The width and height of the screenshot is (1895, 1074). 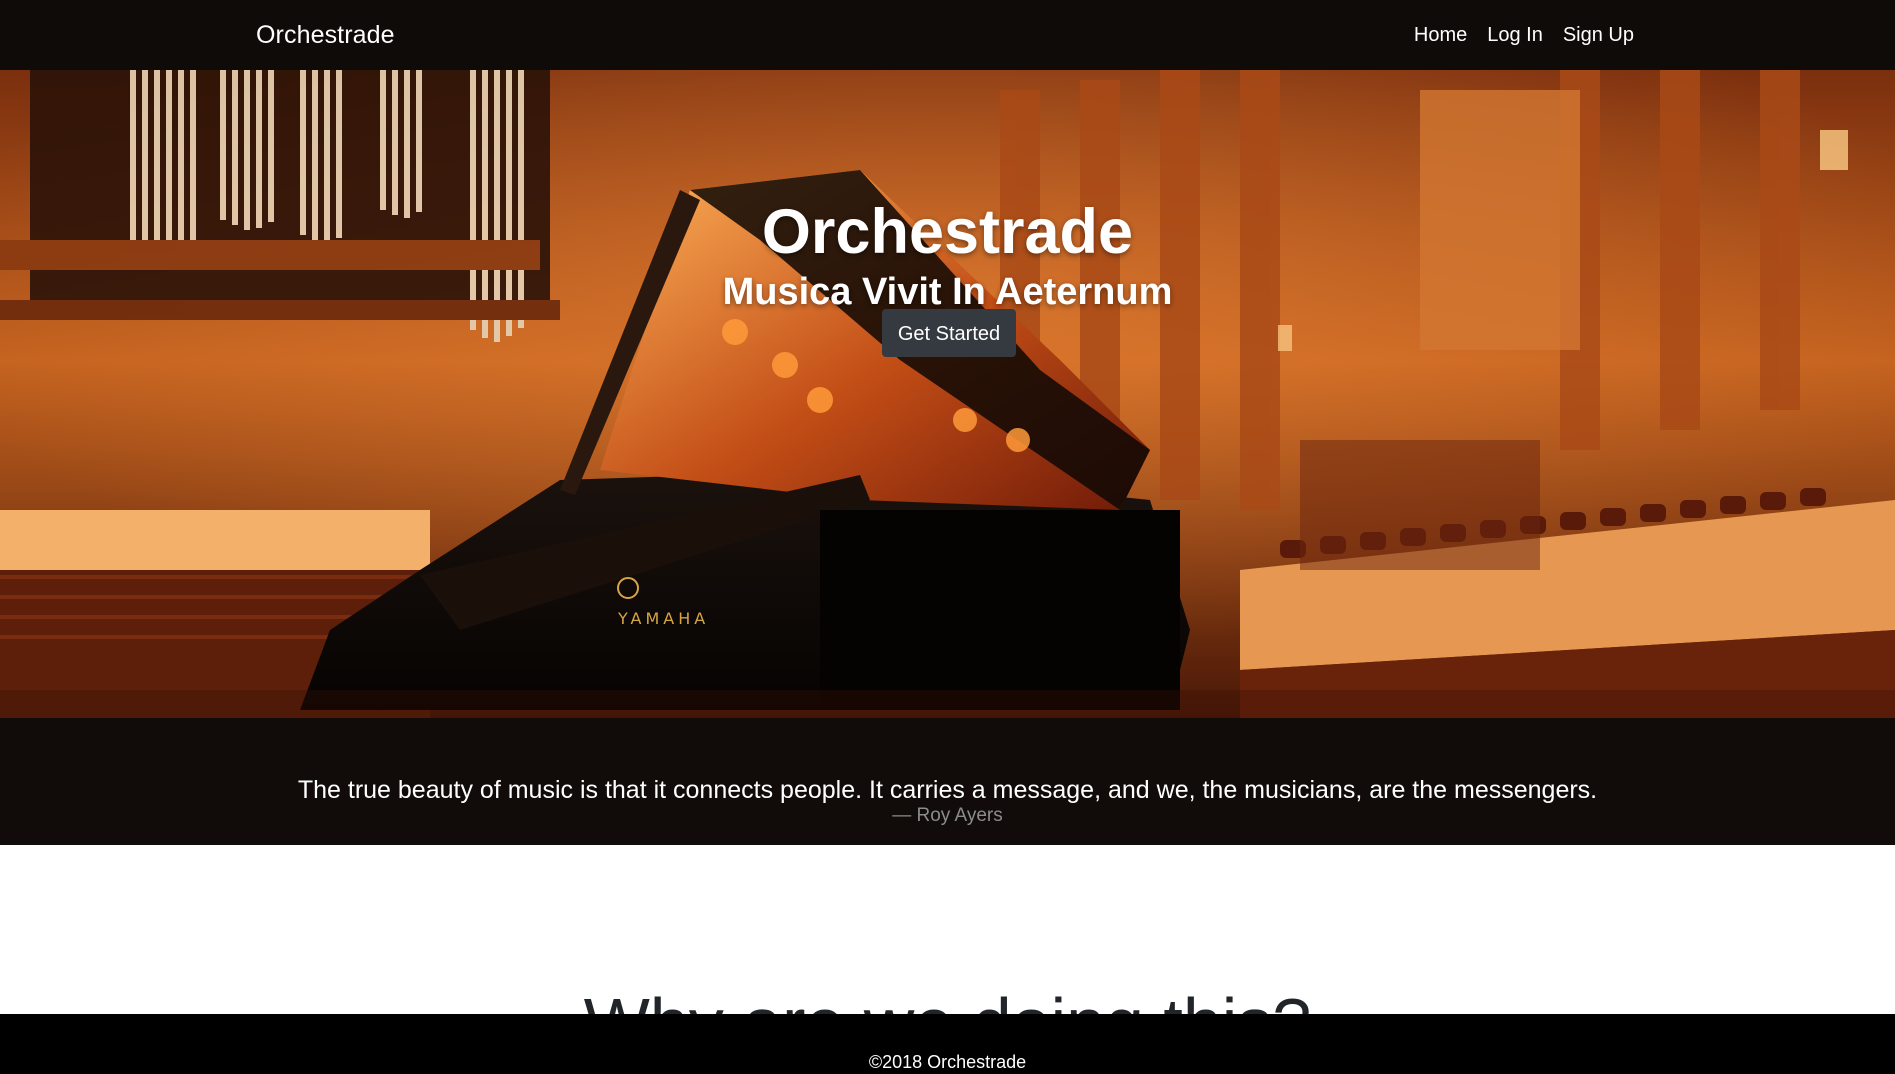 I want to click on navbar: Orchestrade Home Log In Sign Up, so click(x=947, y=35).